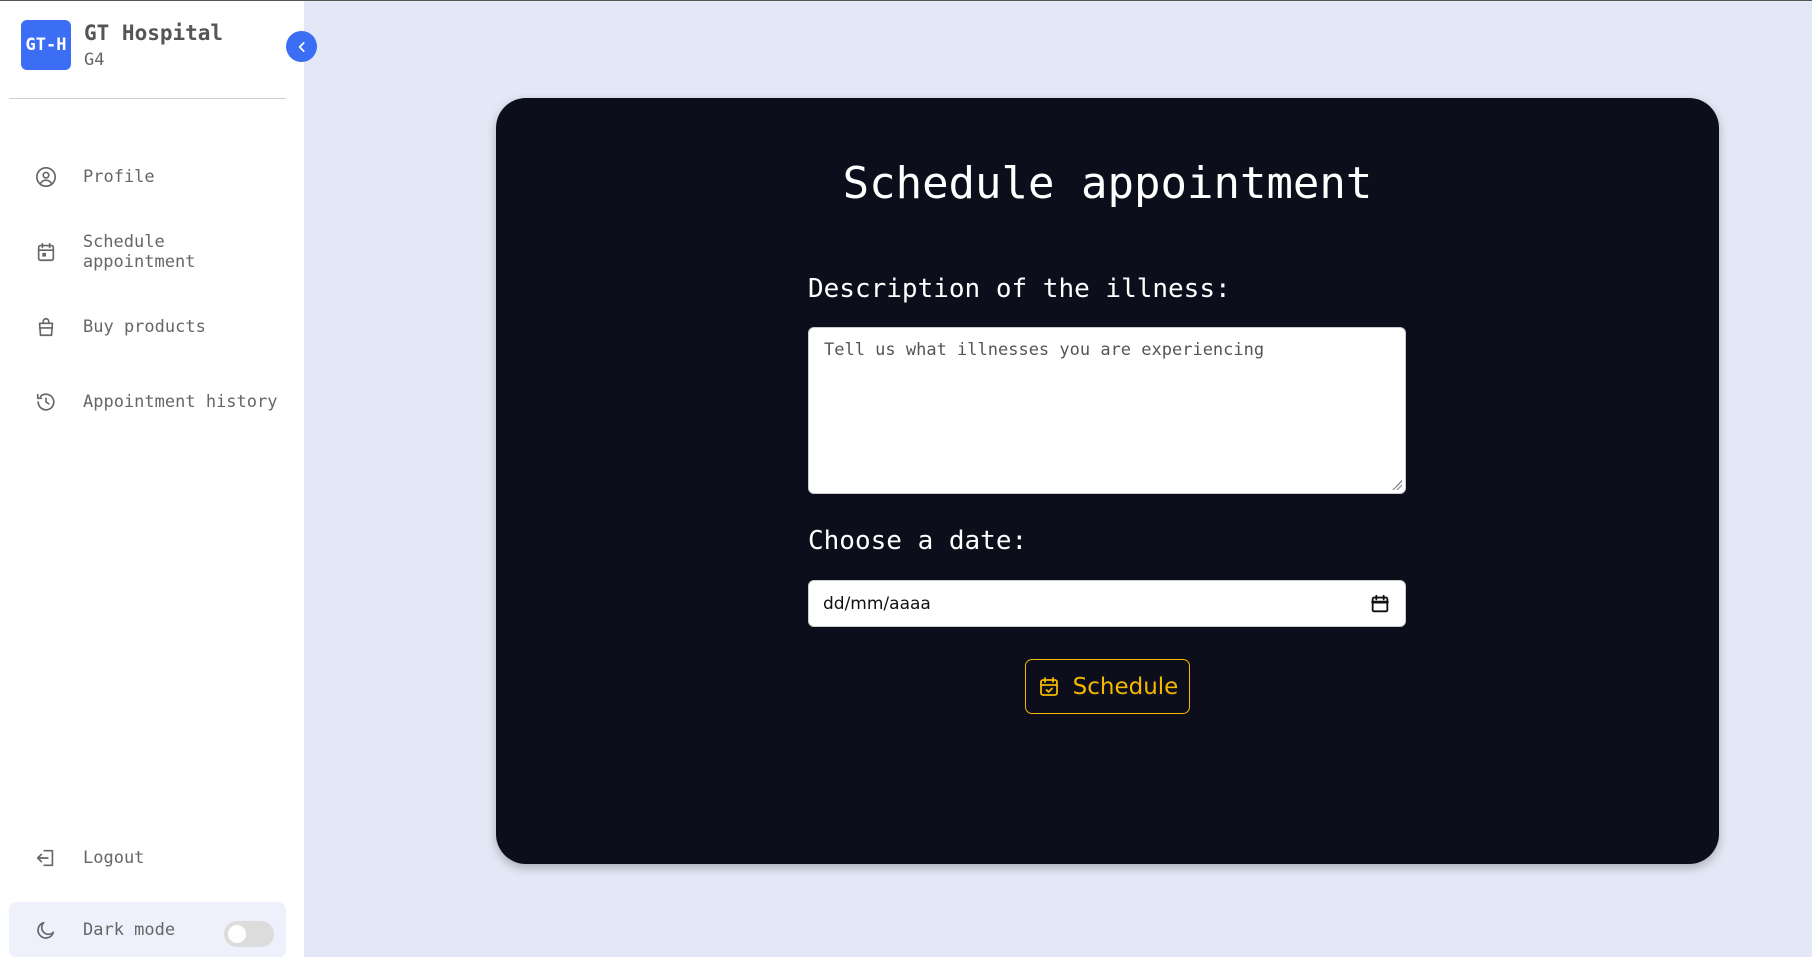 The image size is (1812, 957). I want to click on sidebar-collapse-button, so click(301, 46).